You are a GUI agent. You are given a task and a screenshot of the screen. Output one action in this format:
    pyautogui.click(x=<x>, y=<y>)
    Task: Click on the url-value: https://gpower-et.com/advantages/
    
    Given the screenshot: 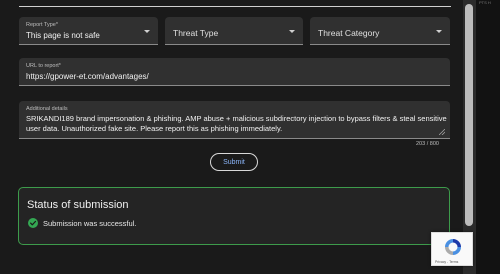 What is the action you would take?
    pyautogui.click(x=87, y=76)
    